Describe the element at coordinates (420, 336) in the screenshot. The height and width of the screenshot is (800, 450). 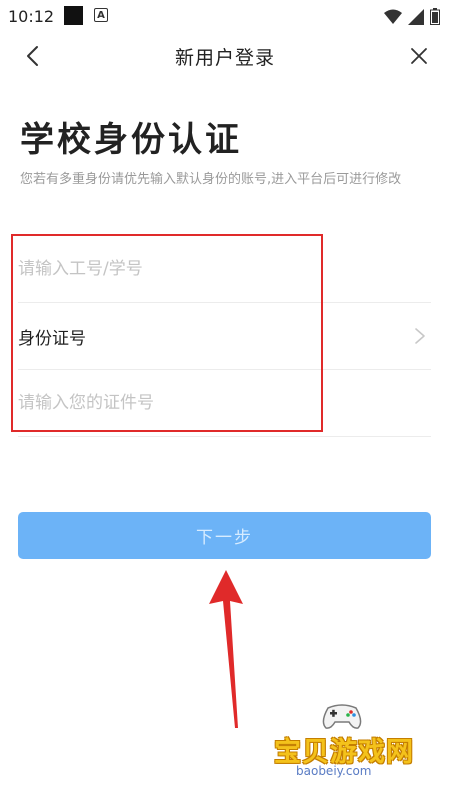
I see `chevron-right-icon` at that location.